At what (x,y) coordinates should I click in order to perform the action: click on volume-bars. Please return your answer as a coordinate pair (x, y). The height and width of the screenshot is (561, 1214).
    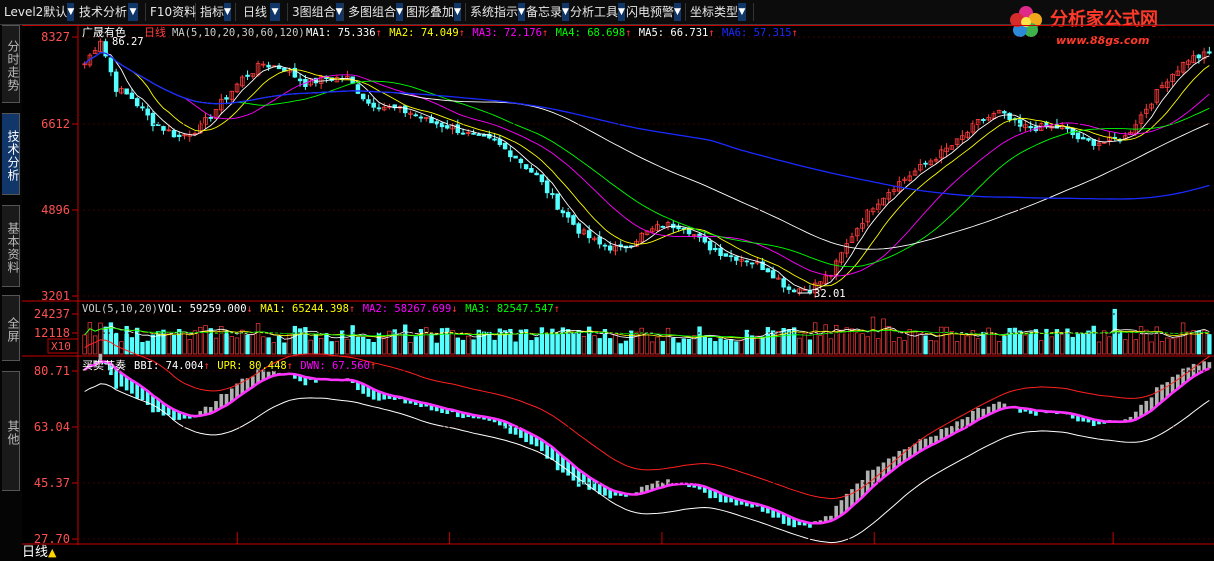
    Looking at the image, I should click on (647, 331).